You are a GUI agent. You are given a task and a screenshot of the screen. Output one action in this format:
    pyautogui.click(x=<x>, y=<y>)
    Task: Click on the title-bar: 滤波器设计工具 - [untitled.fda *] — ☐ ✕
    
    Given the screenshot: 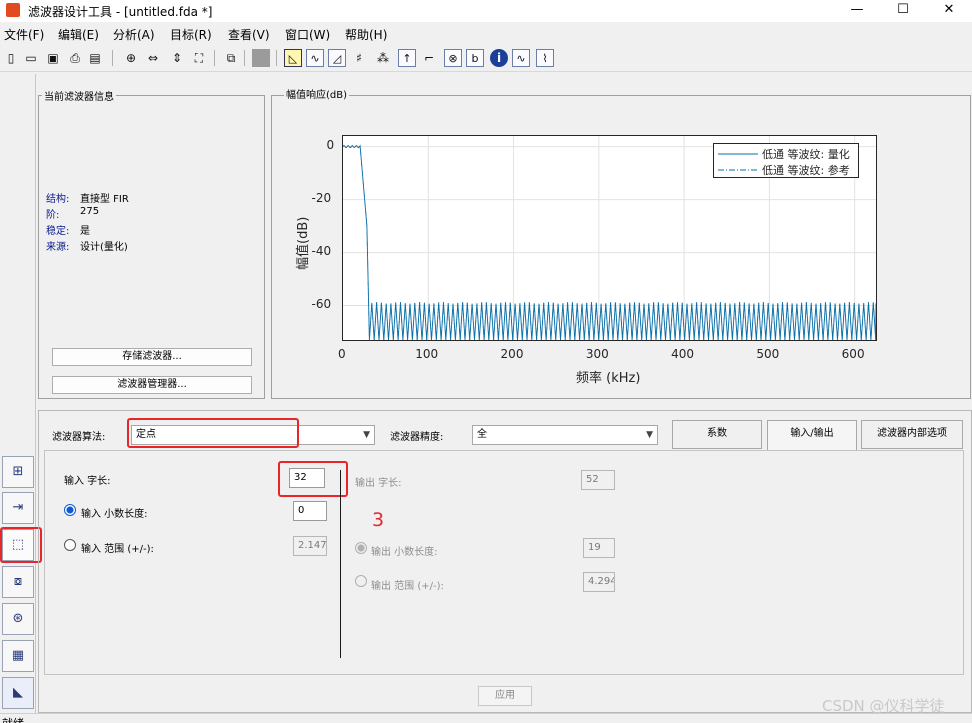 What is the action you would take?
    pyautogui.click(x=486, y=11)
    